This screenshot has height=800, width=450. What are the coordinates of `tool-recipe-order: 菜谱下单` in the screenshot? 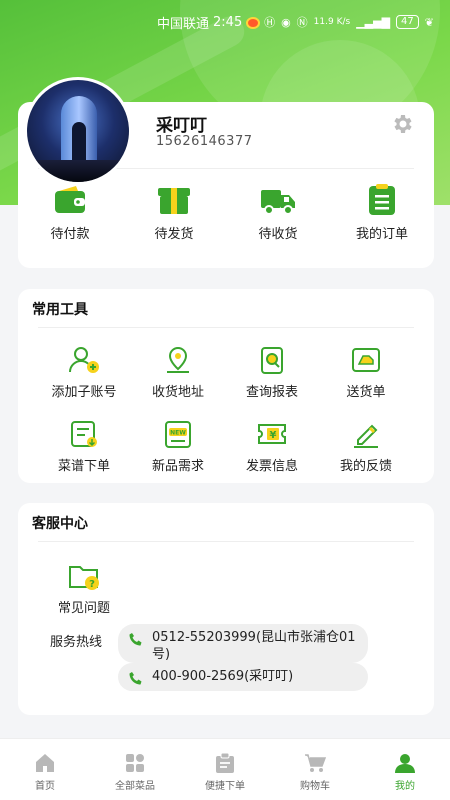 It's located at (84, 446).